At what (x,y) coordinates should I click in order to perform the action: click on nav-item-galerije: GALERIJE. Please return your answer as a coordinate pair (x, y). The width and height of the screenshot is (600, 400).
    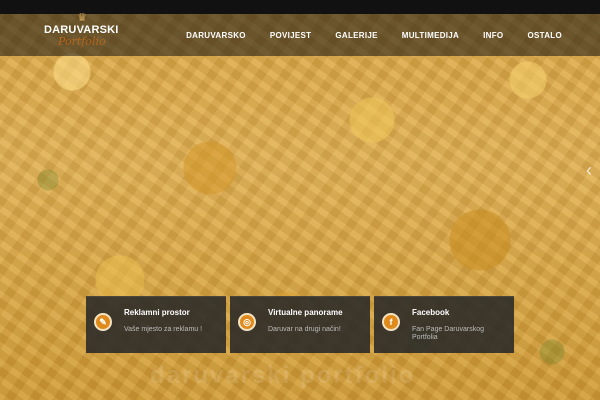
    Looking at the image, I should click on (356, 35).